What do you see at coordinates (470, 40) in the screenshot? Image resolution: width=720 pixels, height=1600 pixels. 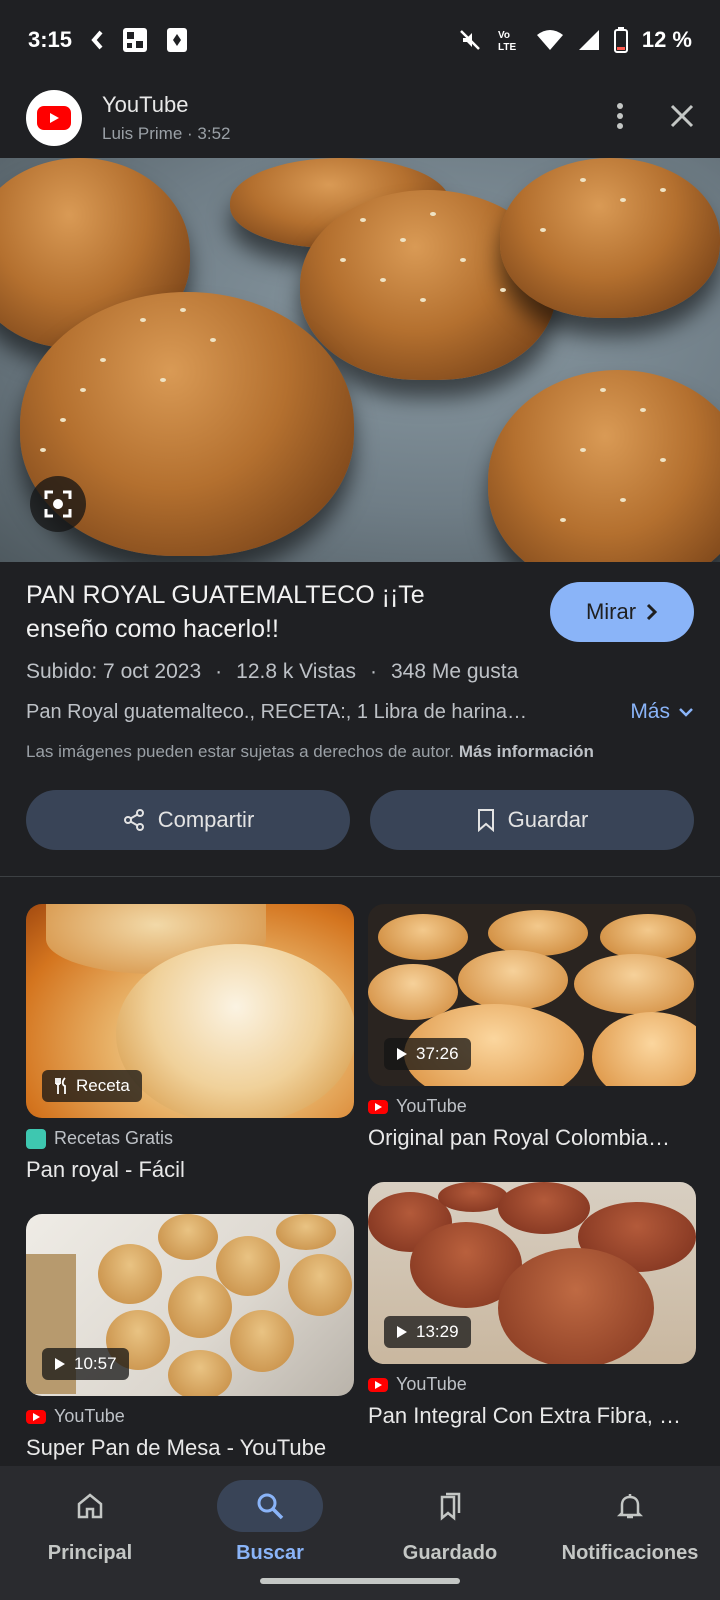 I see `mute-icon` at bounding box center [470, 40].